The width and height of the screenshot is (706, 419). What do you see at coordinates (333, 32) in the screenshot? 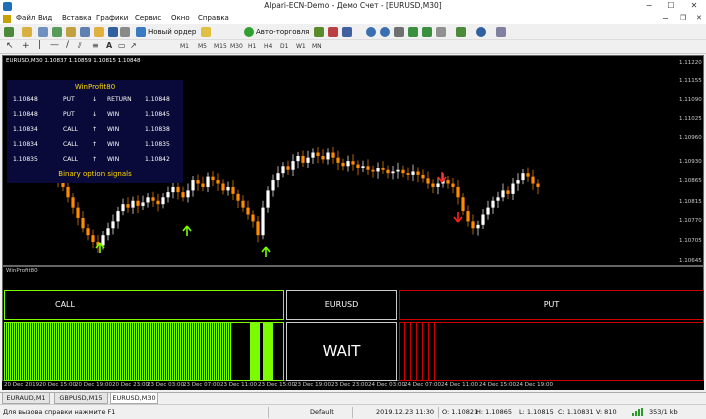
I see `candlestick-icon` at bounding box center [333, 32].